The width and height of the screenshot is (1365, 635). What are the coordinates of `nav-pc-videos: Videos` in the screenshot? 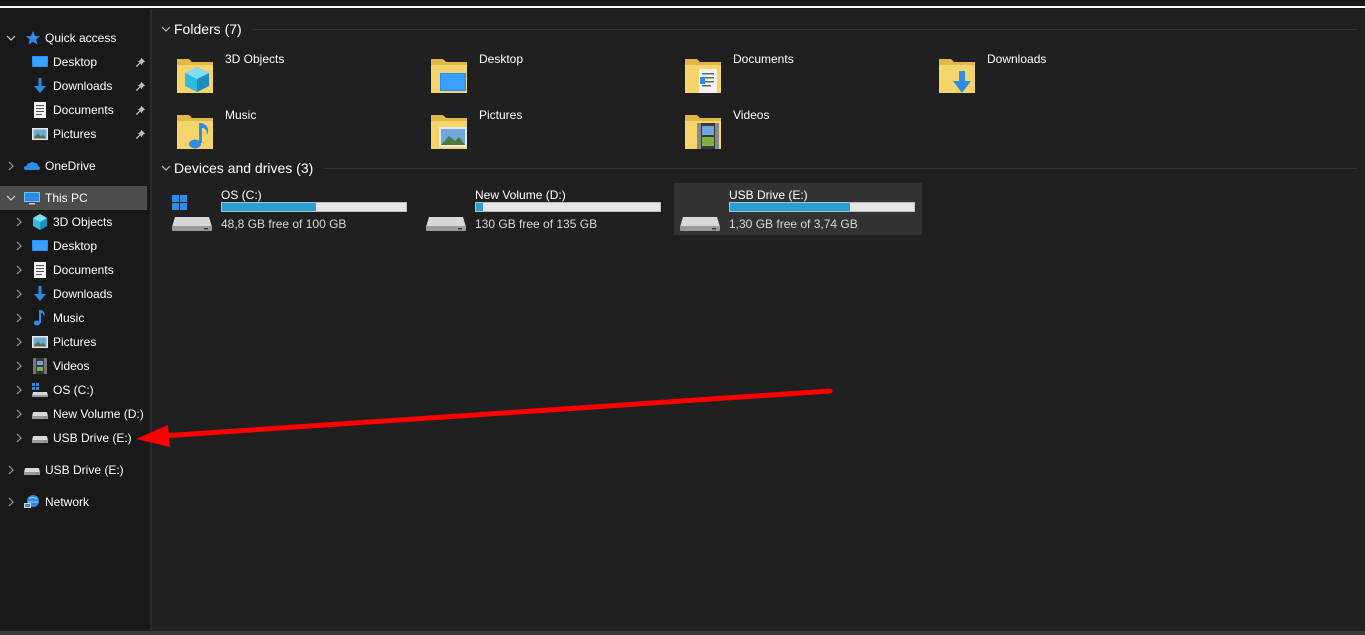 It's located at (73, 366).